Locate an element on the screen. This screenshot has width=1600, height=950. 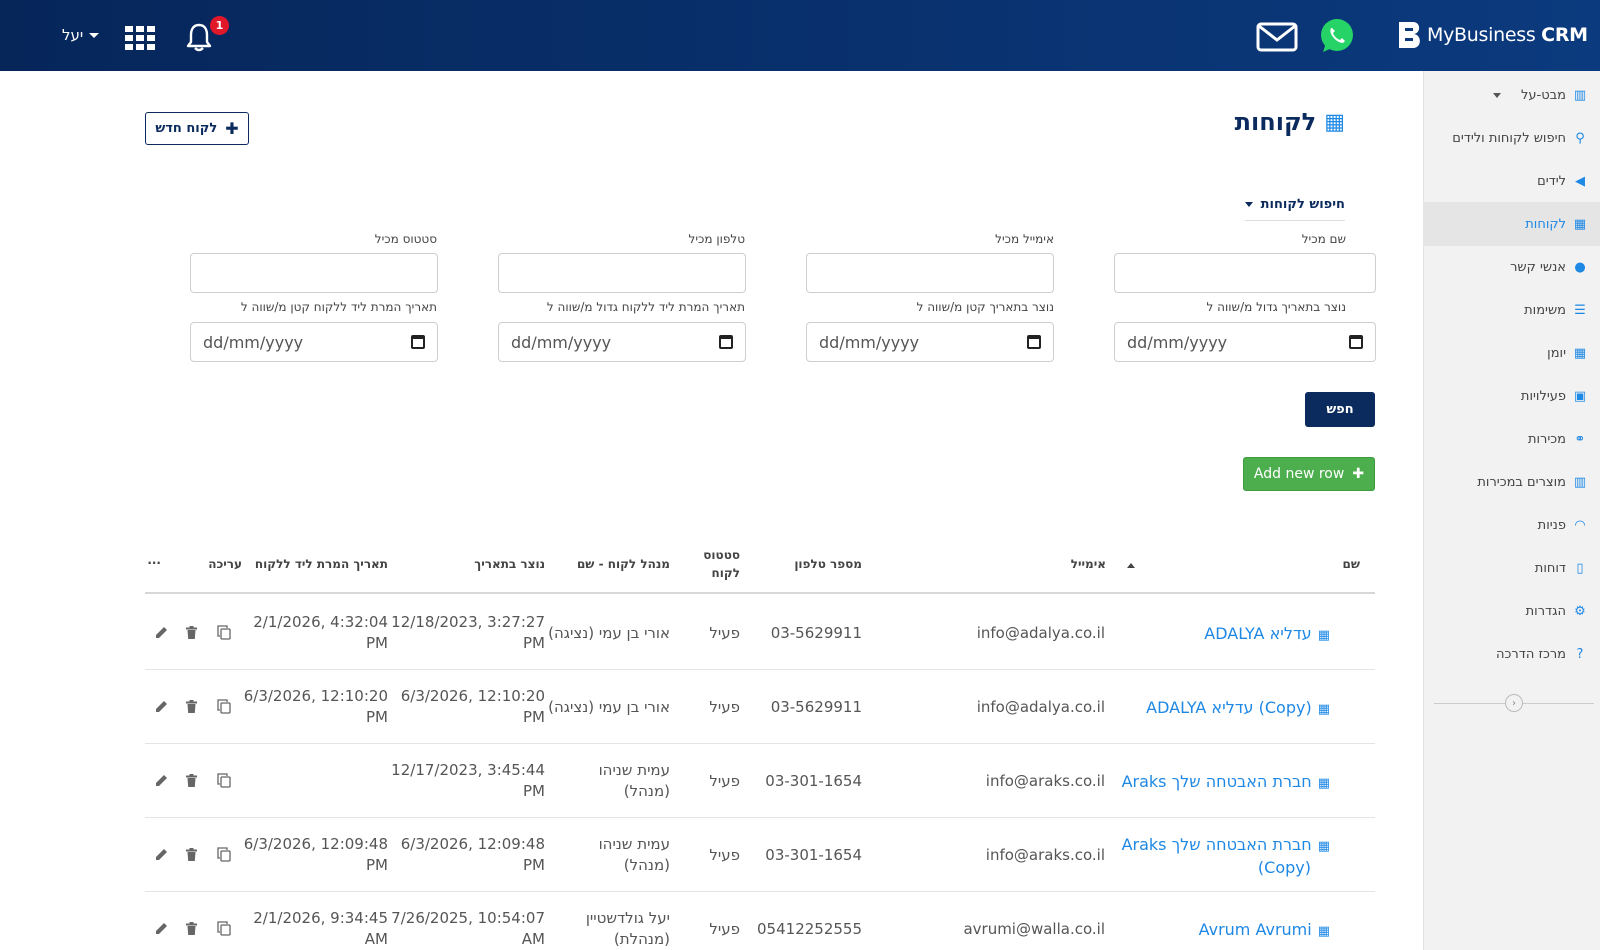
customer-name-link: ADALYA עדליא (Copy) ▦ is located at coordinates (1238, 708).